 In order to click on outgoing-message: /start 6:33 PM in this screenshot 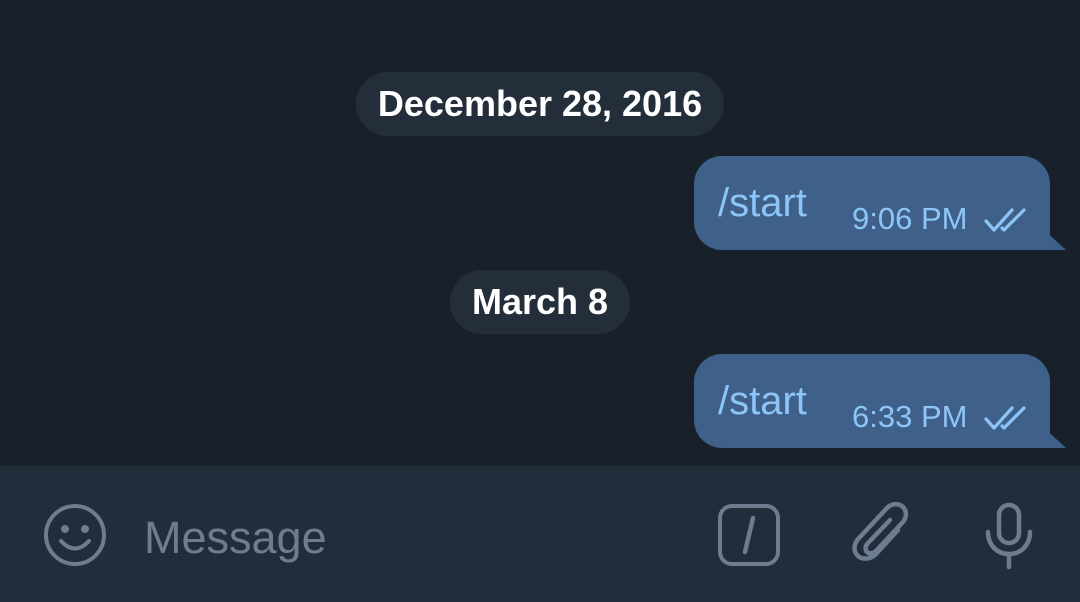, I will do `click(872, 401)`.